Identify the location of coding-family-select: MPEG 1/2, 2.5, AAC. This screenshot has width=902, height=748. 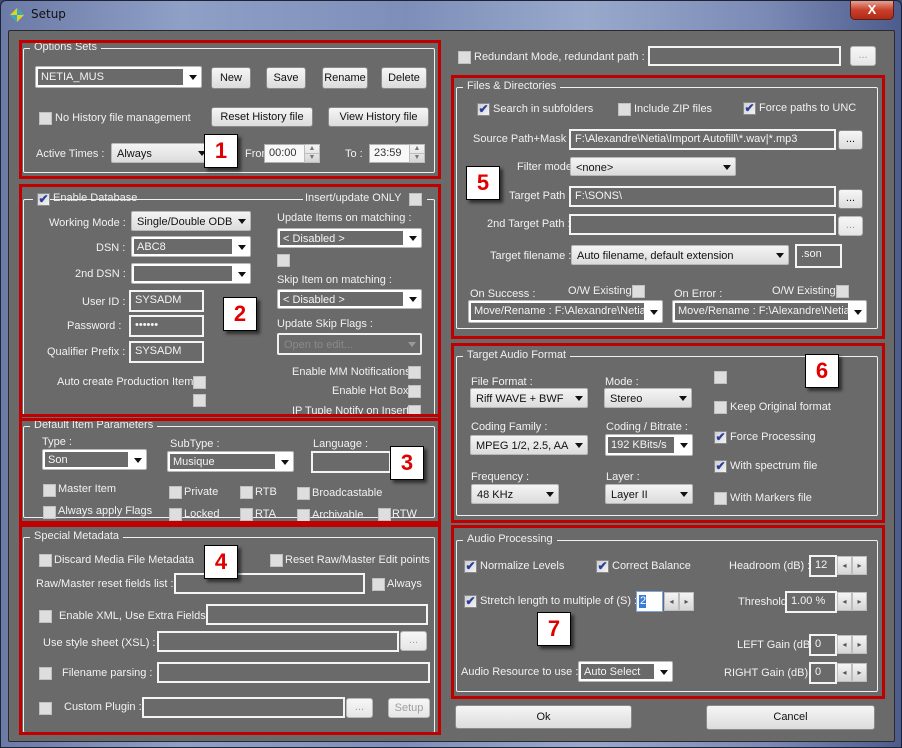
(529, 445).